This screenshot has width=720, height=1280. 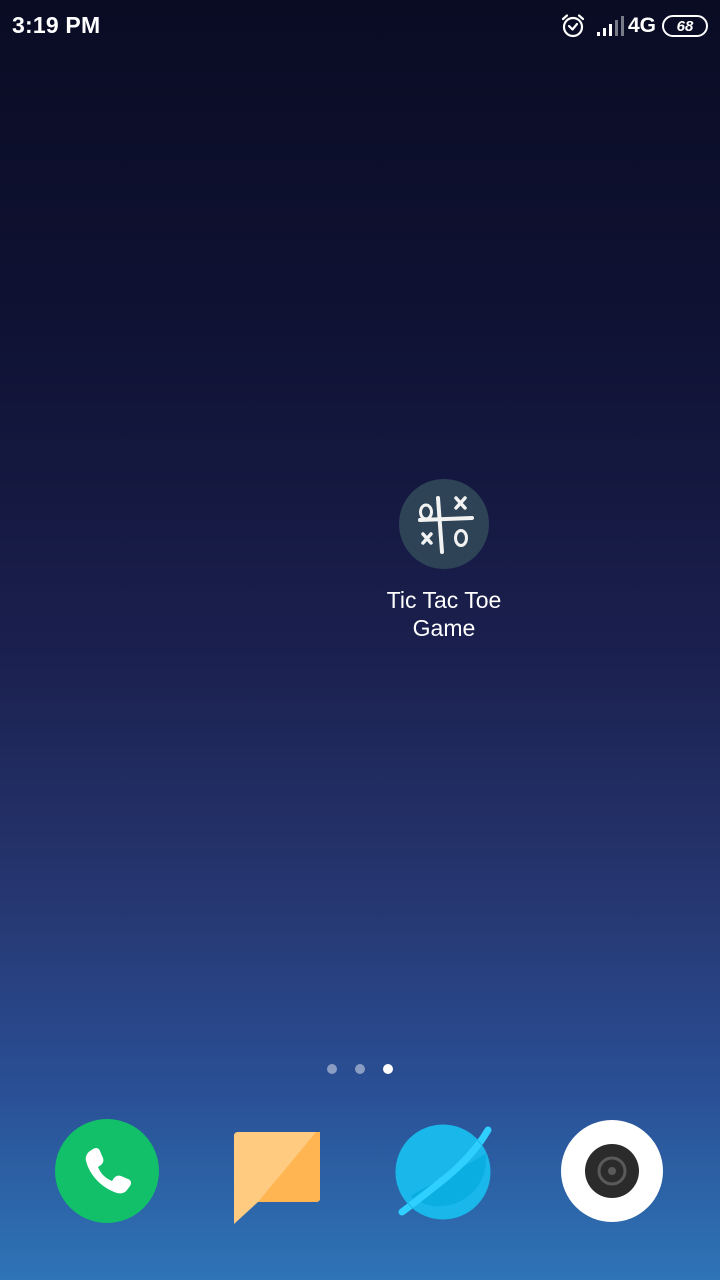 I want to click on app-tic-tac-toe: Tic Tac Toe Game, so click(x=444, y=560).